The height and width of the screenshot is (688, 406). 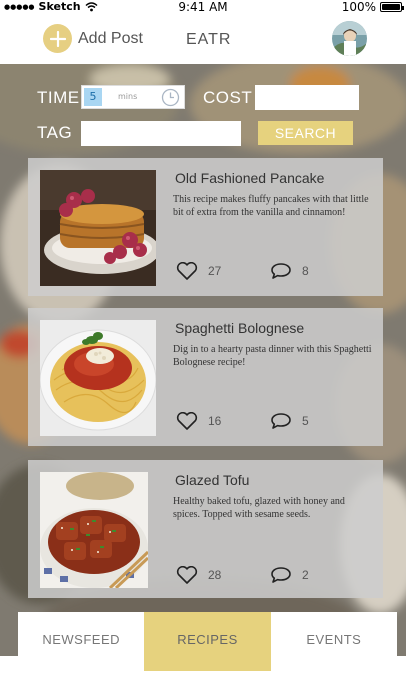 What do you see at coordinates (58, 97) in the screenshot?
I see `time-label: TIME` at bounding box center [58, 97].